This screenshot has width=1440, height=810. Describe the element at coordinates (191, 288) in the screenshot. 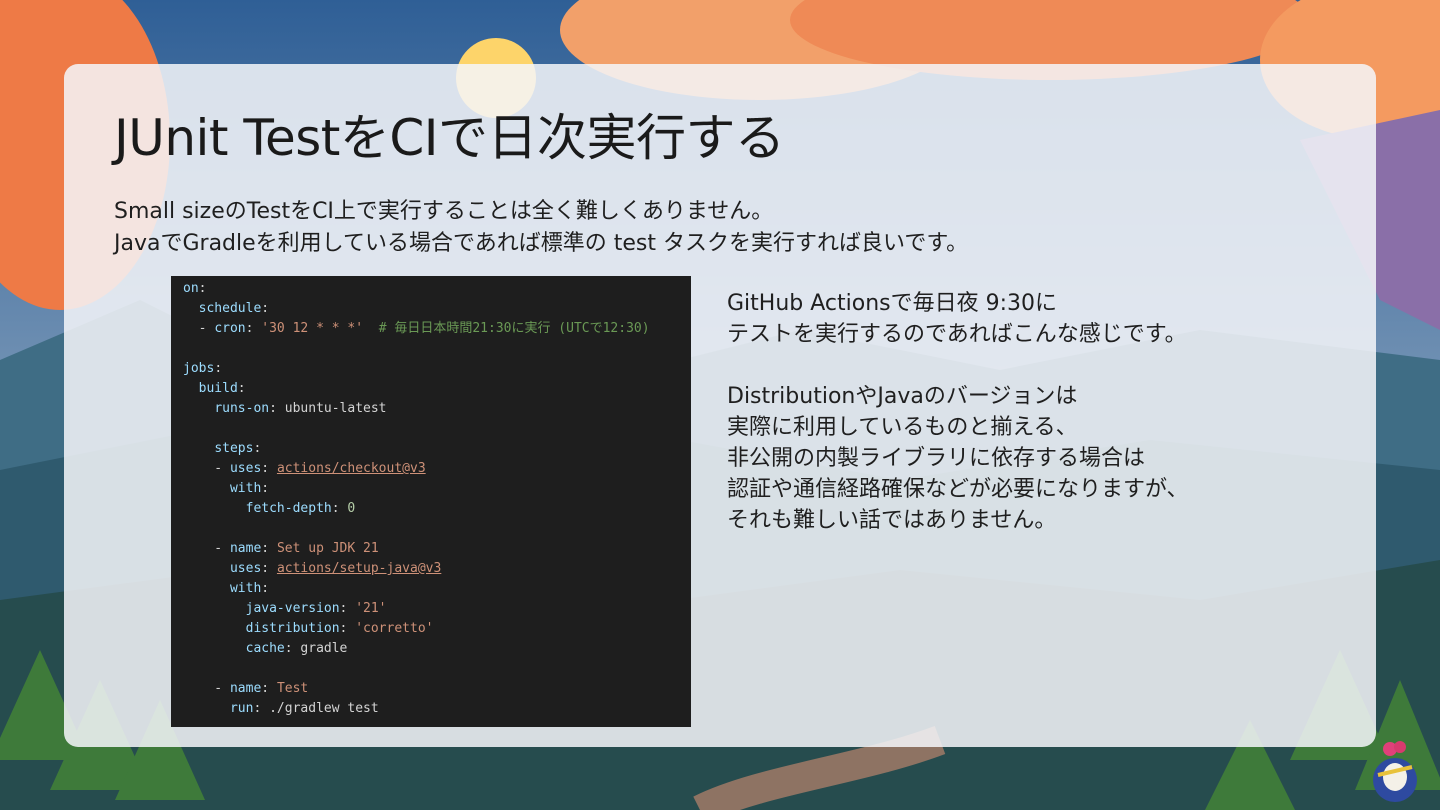

I see `code-token: on` at that location.